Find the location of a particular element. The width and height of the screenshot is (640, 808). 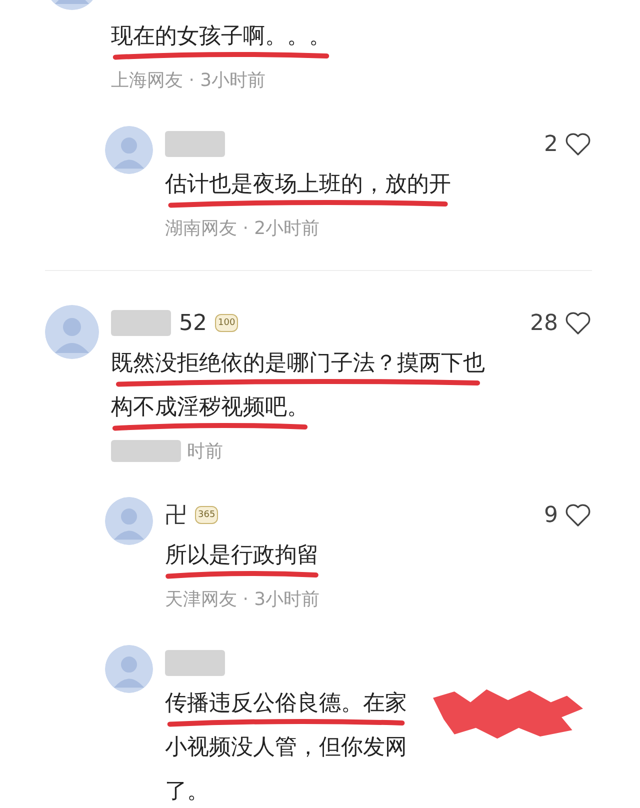

comment-text: 传播违反公俗良德。在家 is located at coordinates (286, 704).